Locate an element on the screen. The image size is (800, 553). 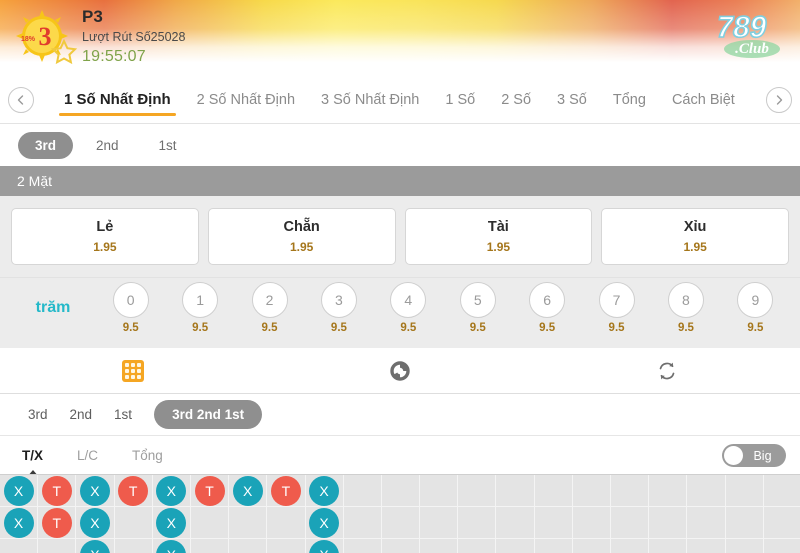
tab-3-so: 3 Số is located at coordinates (572, 99).